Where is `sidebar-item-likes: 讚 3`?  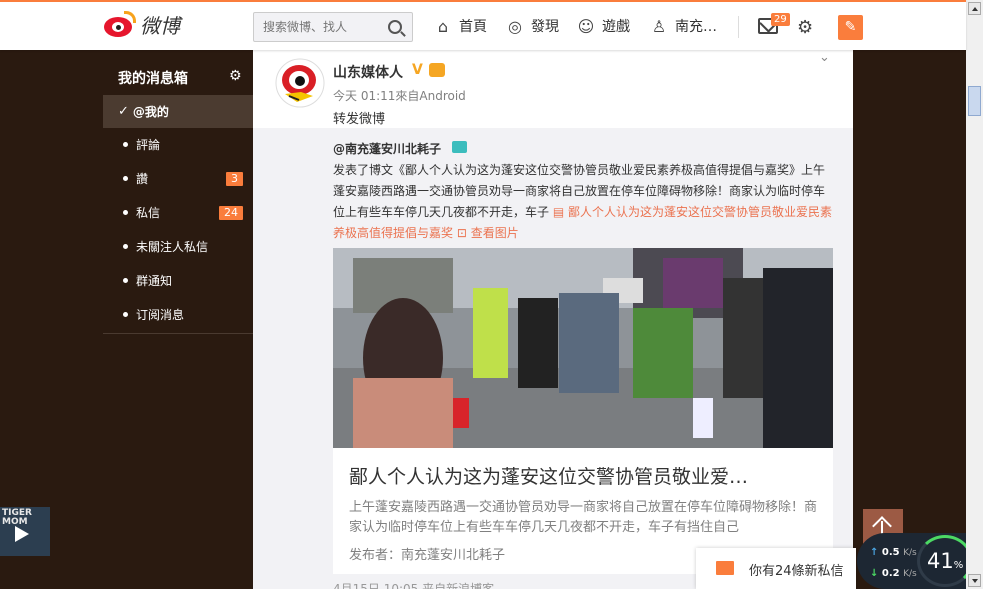 sidebar-item-likes: 讚 3 is located at coordinates (178, 178).